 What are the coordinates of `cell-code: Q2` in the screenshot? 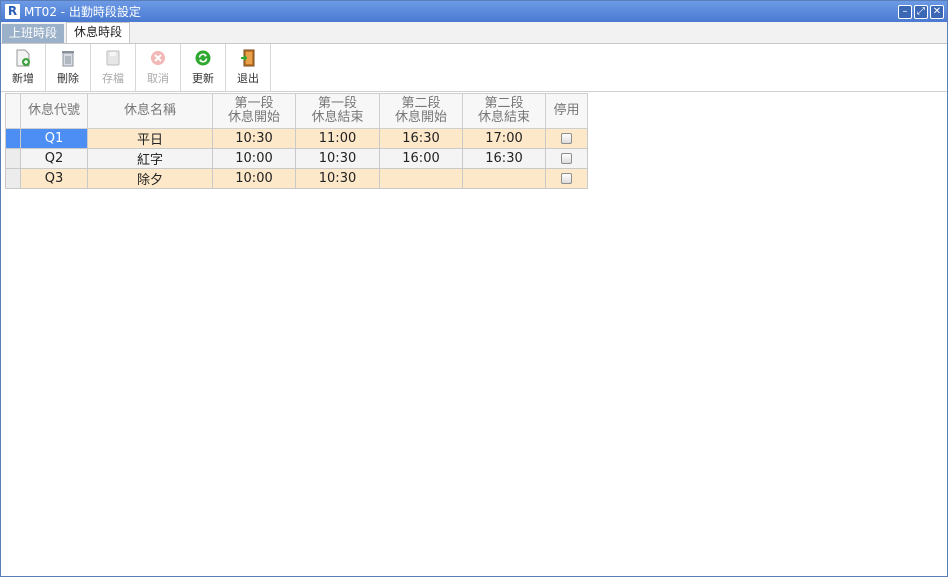 It's located at (54, 158).